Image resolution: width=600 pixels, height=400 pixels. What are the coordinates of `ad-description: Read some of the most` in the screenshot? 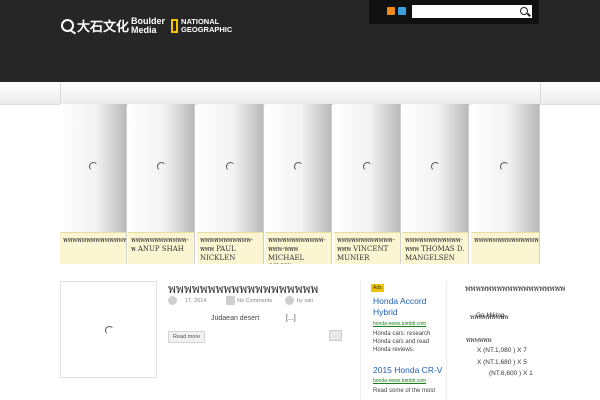 It's located at (404, 391).